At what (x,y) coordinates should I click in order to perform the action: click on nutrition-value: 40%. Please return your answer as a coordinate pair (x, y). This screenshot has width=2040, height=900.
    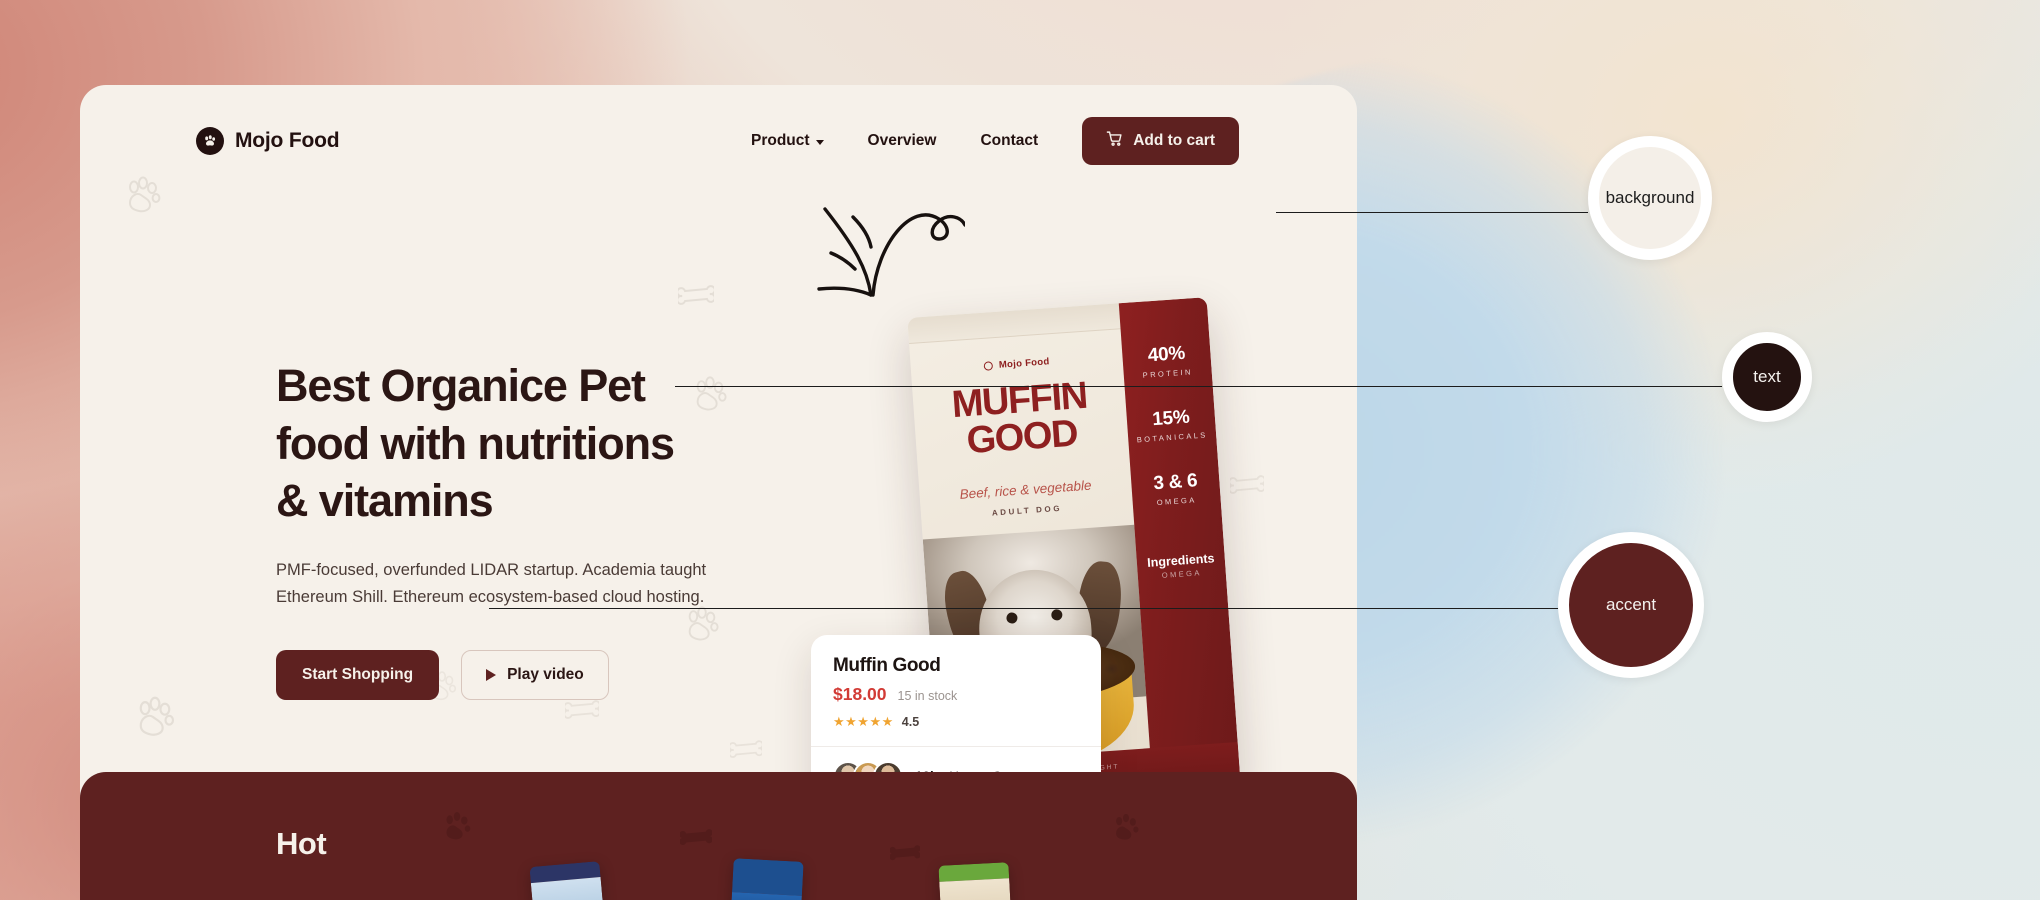
    Looking at the image, I should click on (1166, 354).